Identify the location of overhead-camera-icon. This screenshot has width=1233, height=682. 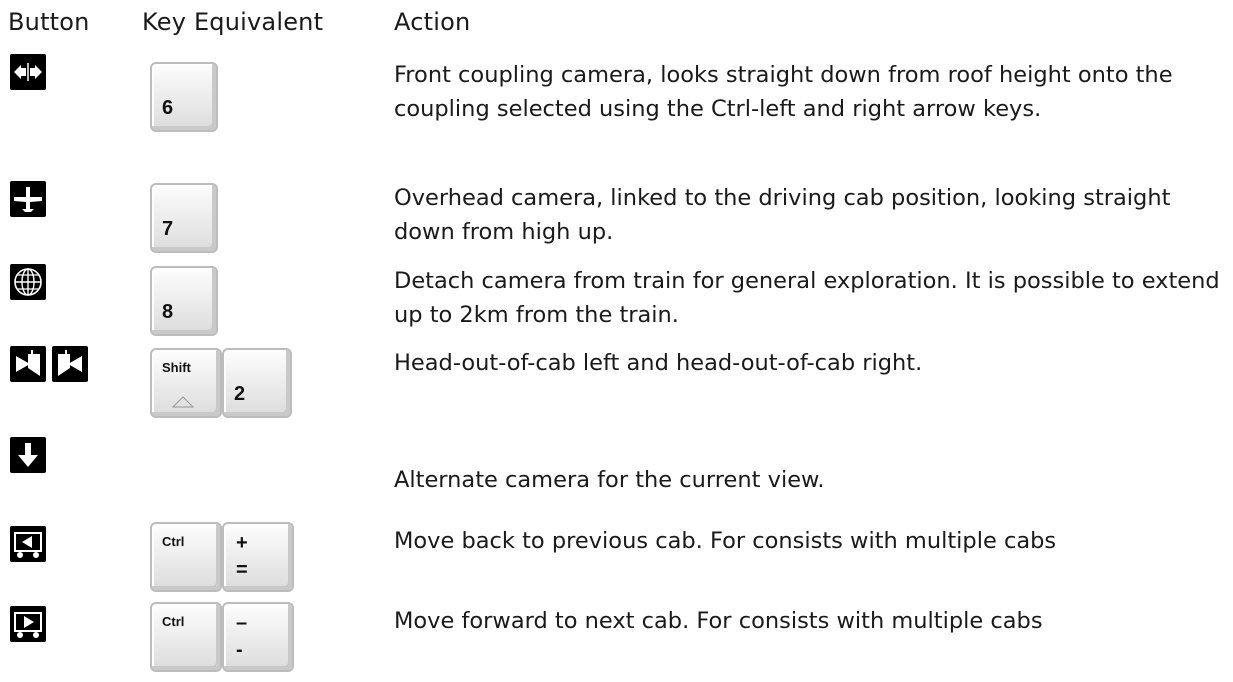
(28, 199).